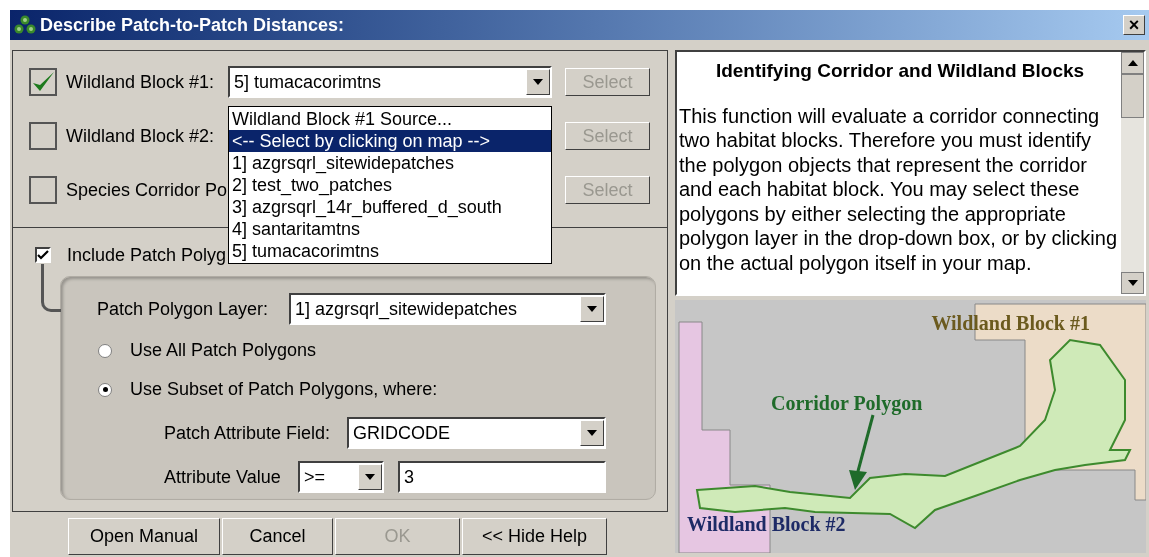 This screenshot has height=557, width=1149. I want to click on map-label: Wildland Block #2, so click(766, 524).